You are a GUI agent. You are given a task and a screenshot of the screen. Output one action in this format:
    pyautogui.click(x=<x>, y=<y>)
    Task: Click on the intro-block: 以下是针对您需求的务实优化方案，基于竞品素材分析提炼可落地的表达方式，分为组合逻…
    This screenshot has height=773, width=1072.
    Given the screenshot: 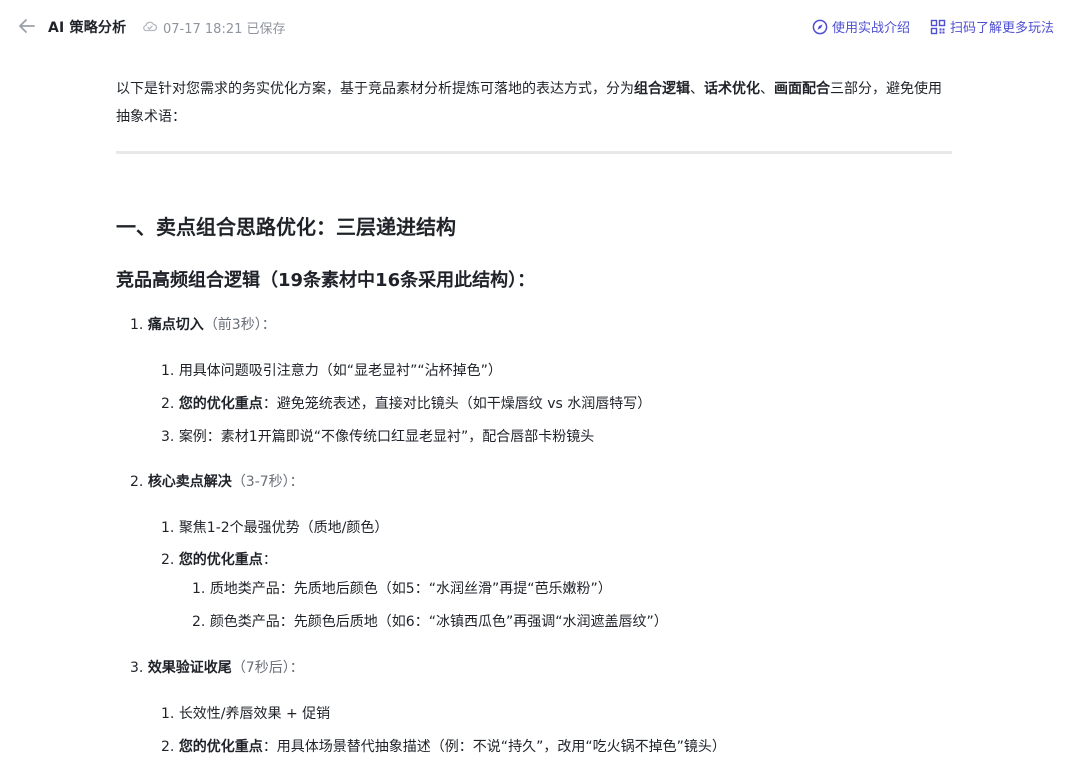 What is the action you would take?
    pyautogui.click(x=534, y=114)
    